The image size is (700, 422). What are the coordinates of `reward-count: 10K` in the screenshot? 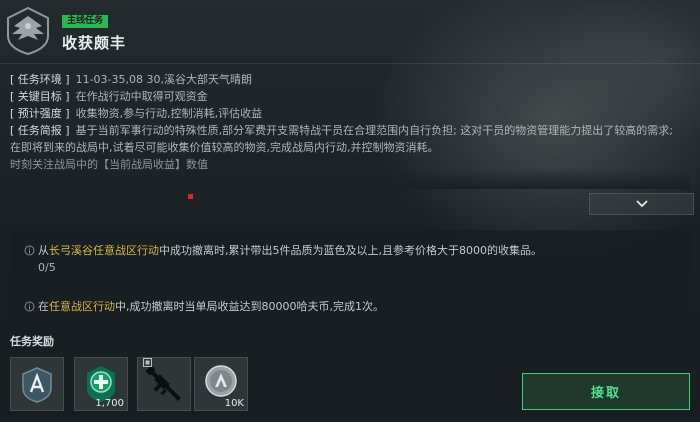 It's located at (234, 403).